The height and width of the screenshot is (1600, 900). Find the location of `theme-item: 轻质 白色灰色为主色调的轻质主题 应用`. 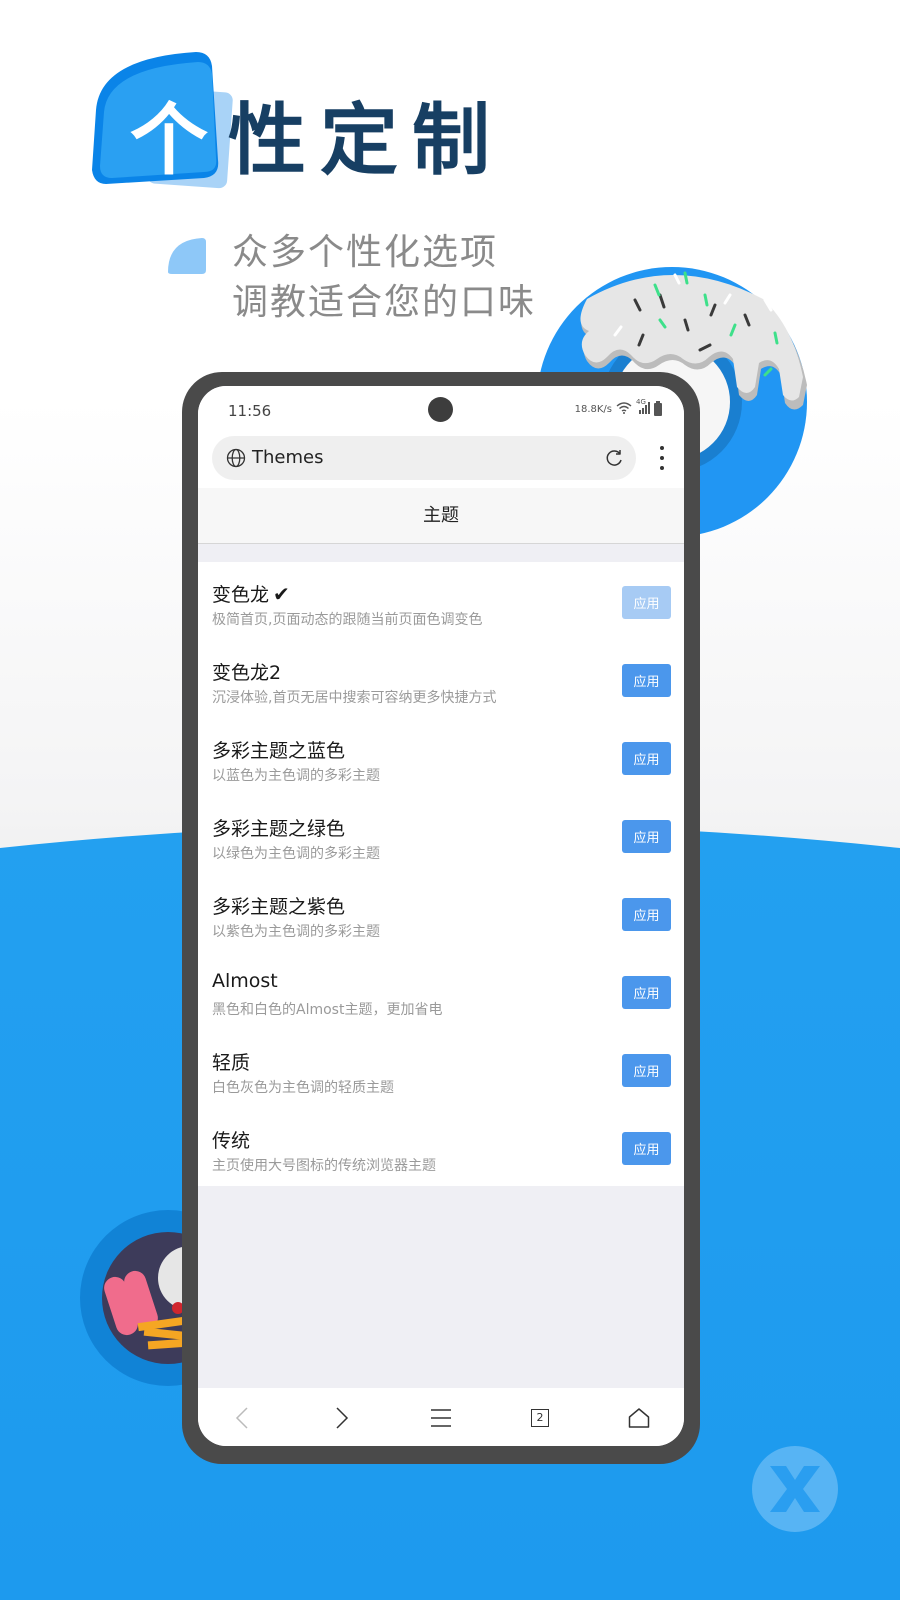

theme-item: 轻质 白色灰色为主色调的轻质主题 应用 is located at coordinates (441, 1069).